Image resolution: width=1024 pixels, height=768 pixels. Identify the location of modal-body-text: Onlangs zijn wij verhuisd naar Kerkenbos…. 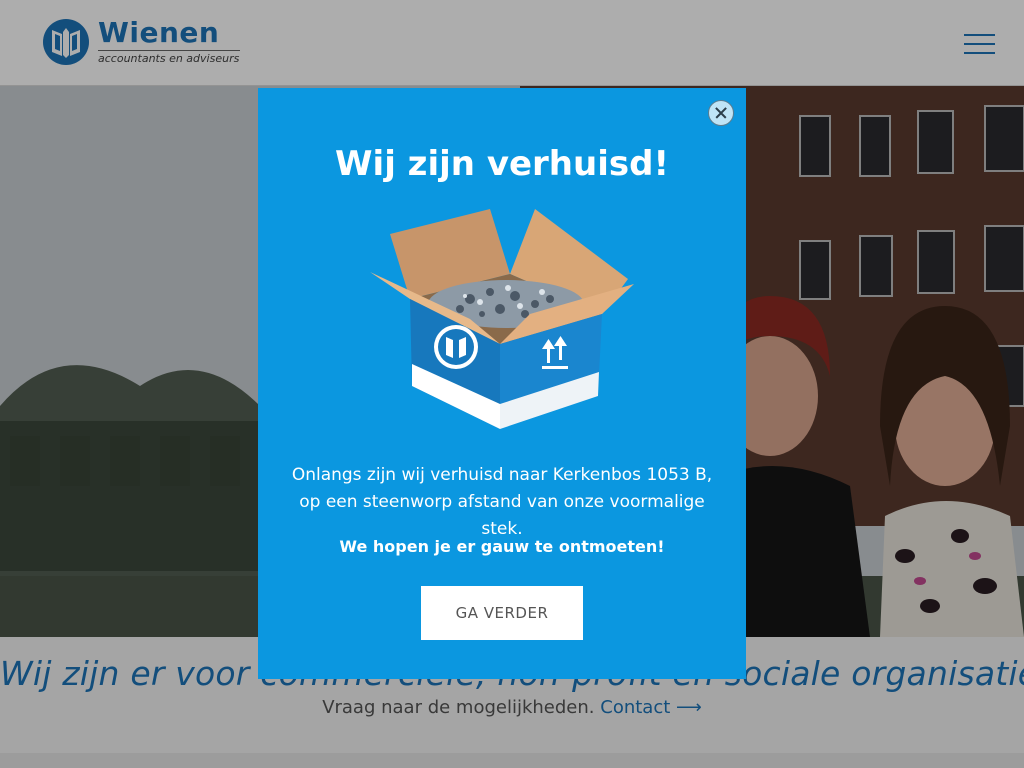
(502, 502).